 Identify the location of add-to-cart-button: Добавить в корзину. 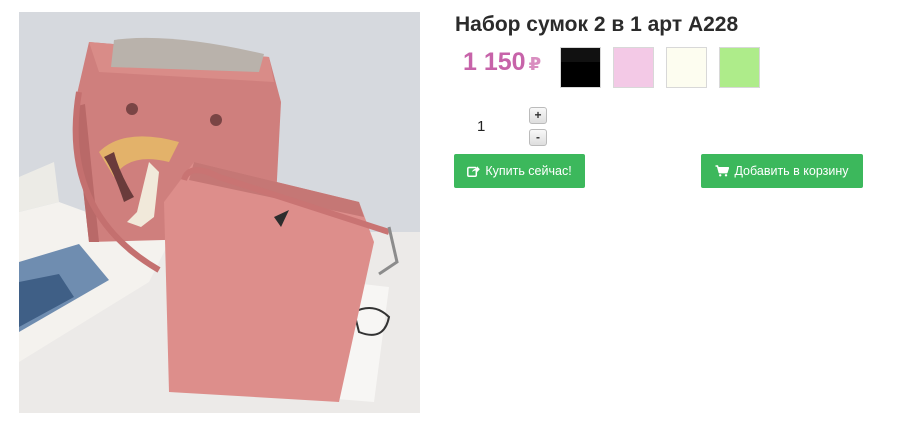
(782, 171).